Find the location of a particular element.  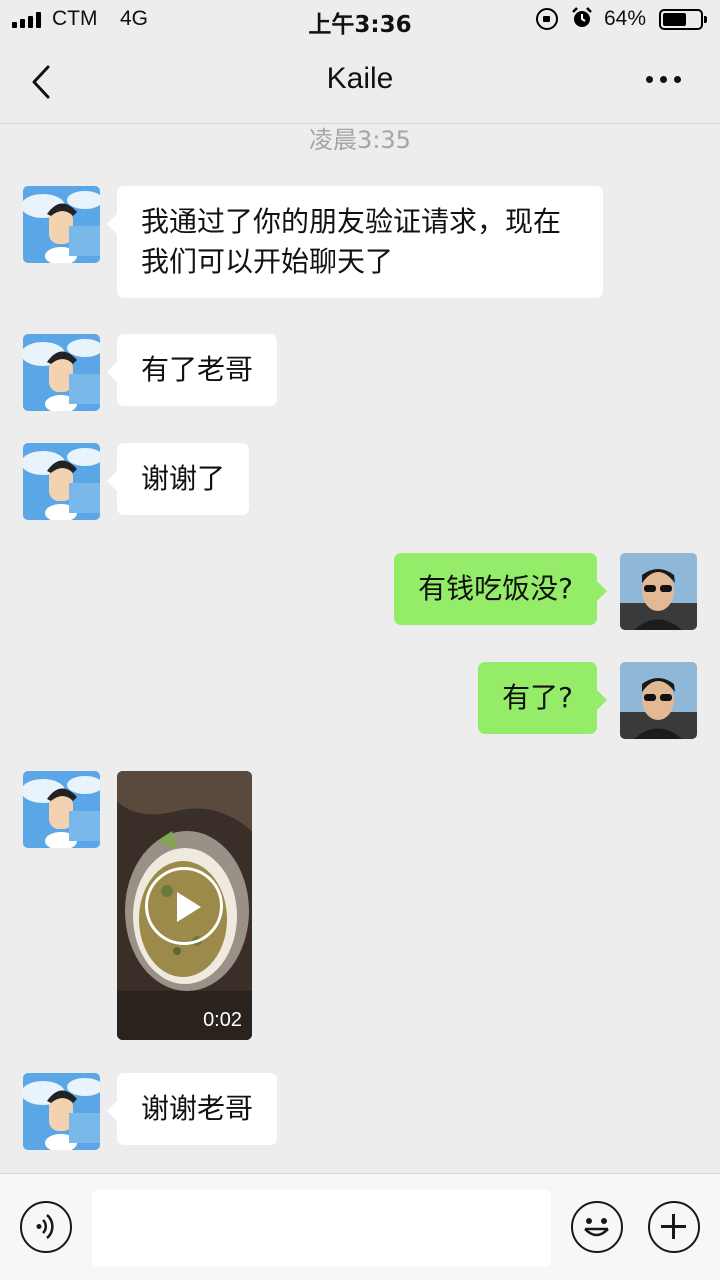

message-text: 有钱吃饭没? is located at coordinates (495, 588).